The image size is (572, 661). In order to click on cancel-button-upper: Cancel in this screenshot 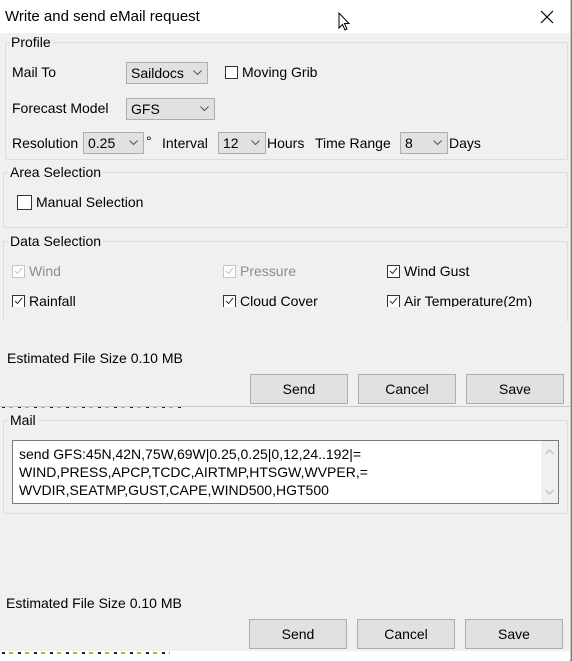, I will do `click(407, 389)`.